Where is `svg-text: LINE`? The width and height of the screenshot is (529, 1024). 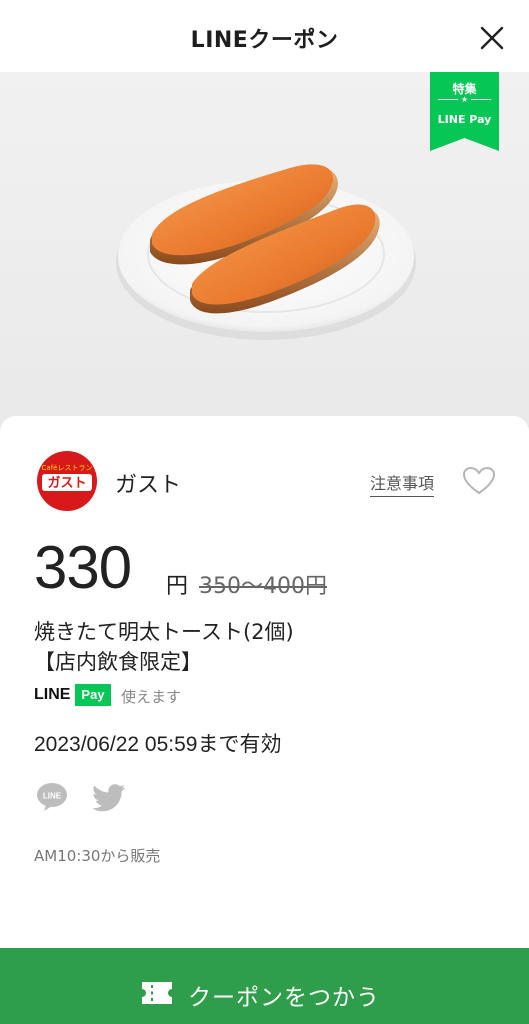 svg-text: LINE is located at coordinates (52, 796).